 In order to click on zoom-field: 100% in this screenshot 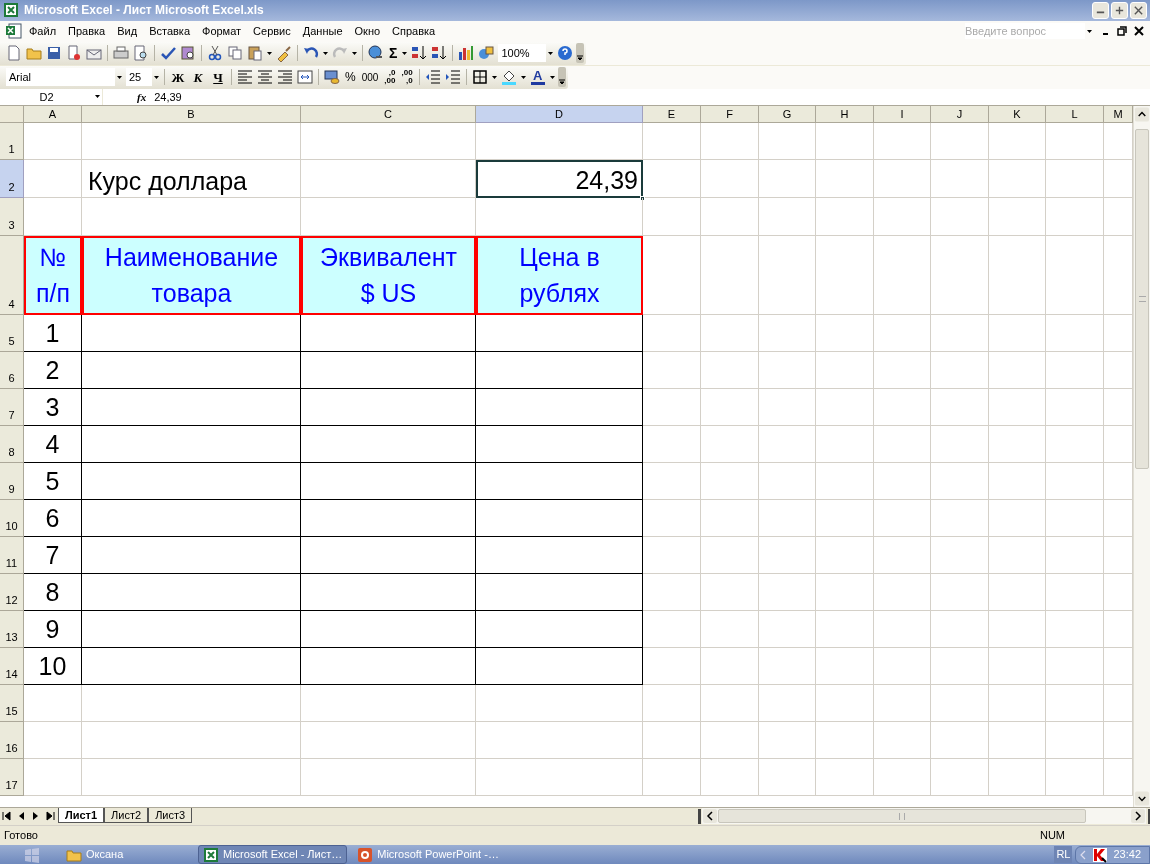, I will do `click(522, 53)`.